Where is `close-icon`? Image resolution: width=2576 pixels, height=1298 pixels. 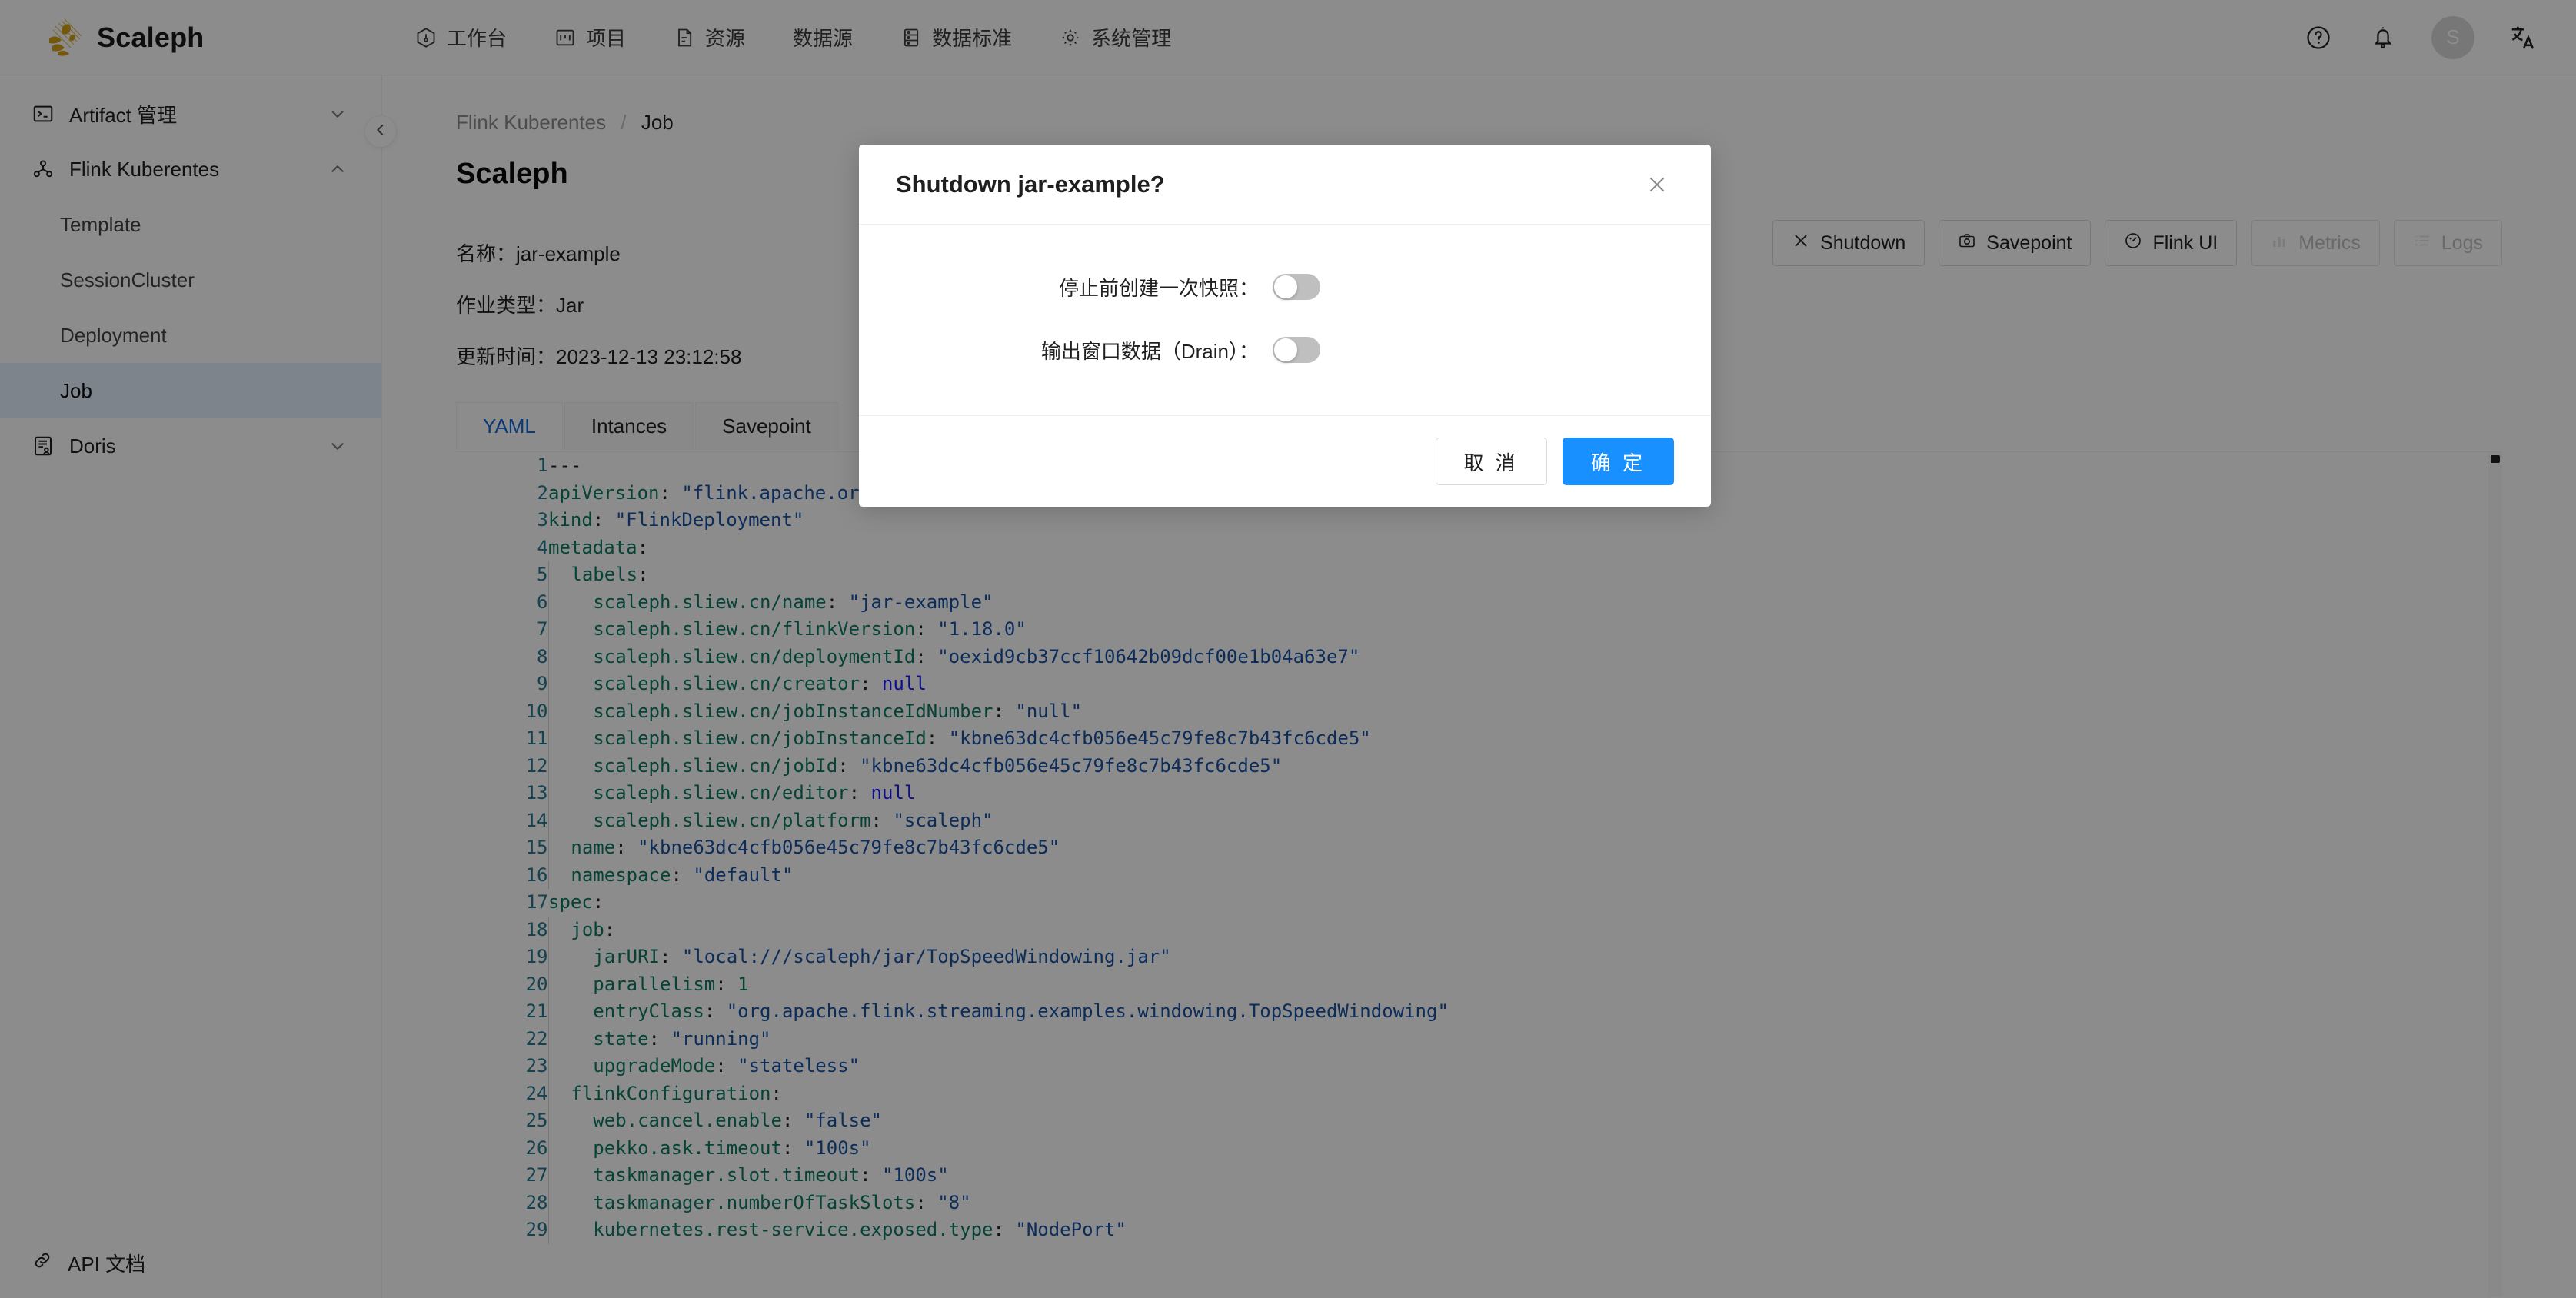
close-icon is located at coordinates (1657, 184).